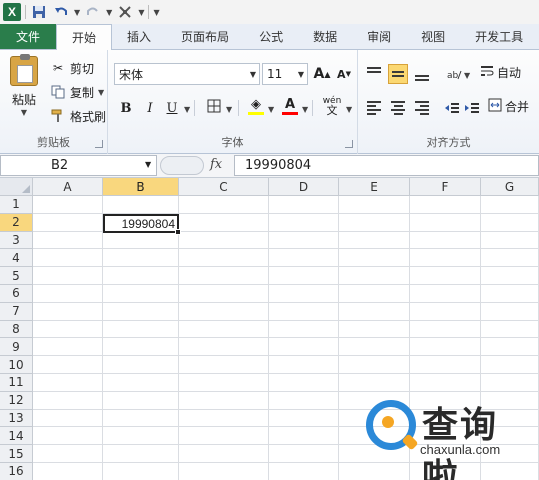 This screenshot has width=539, height=480. I want to click on row-header-12: 12, so click(16, 400).